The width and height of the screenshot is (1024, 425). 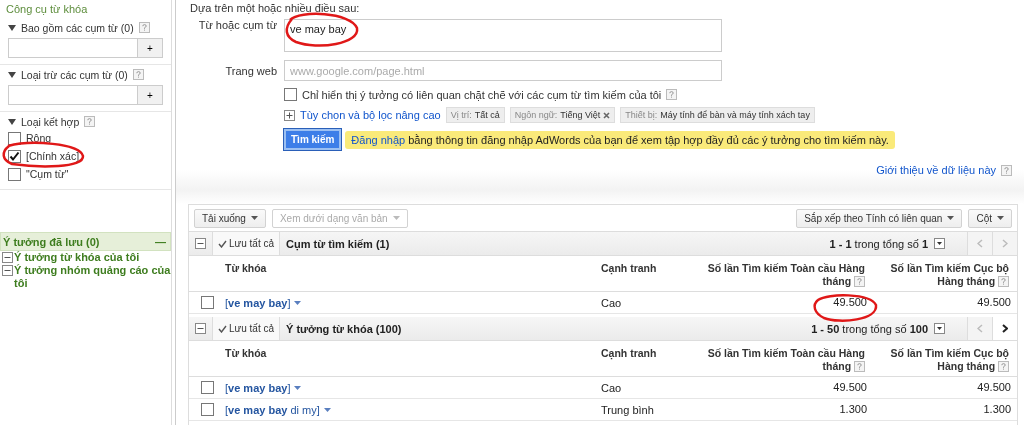 I want to click on sign-in-notice: Đăng nhập bằng thông tin đăng nhập AdWords của bạn để xem tập hợp đầy đủ các ý tưởng cho tìm kiếm này., so click(x=620, y=139).